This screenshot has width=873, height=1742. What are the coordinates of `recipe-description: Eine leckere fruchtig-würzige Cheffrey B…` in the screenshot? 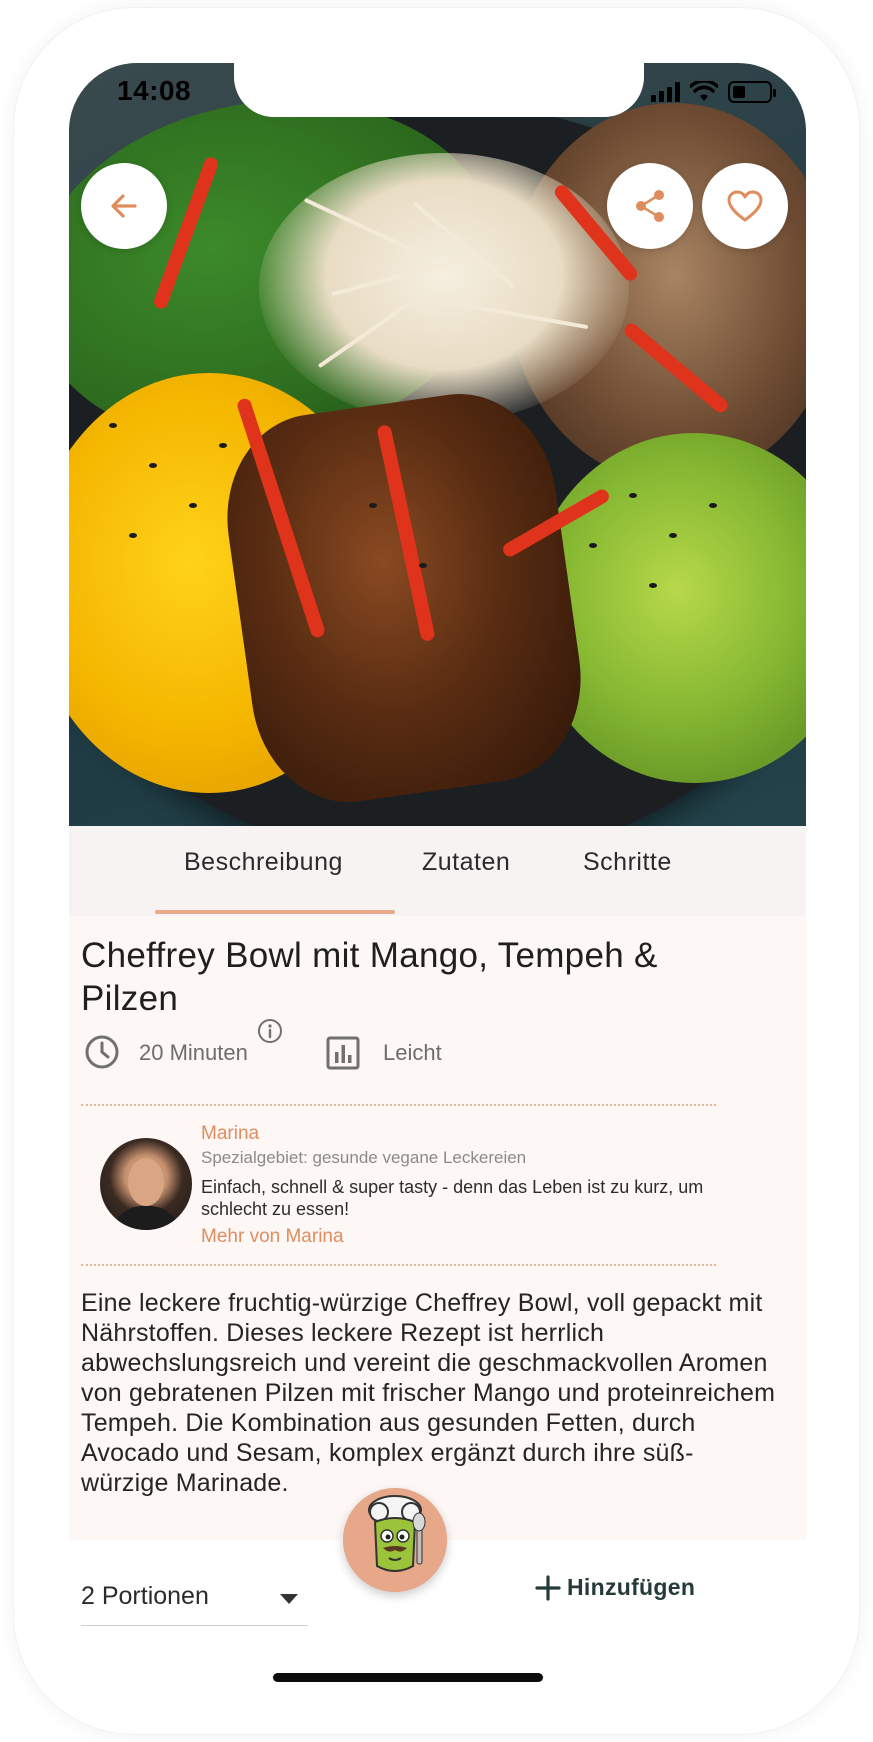 It's located at (428, 1393).